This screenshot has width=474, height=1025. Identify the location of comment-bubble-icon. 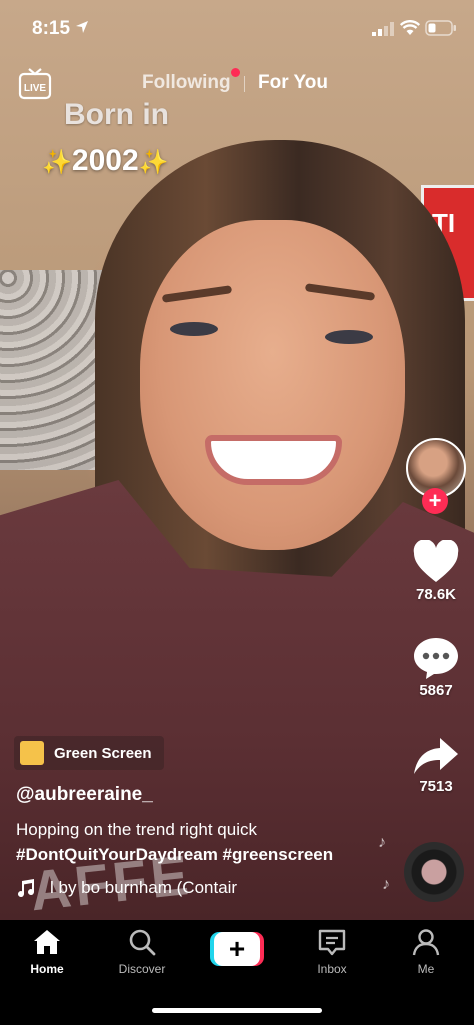
(436, 658).